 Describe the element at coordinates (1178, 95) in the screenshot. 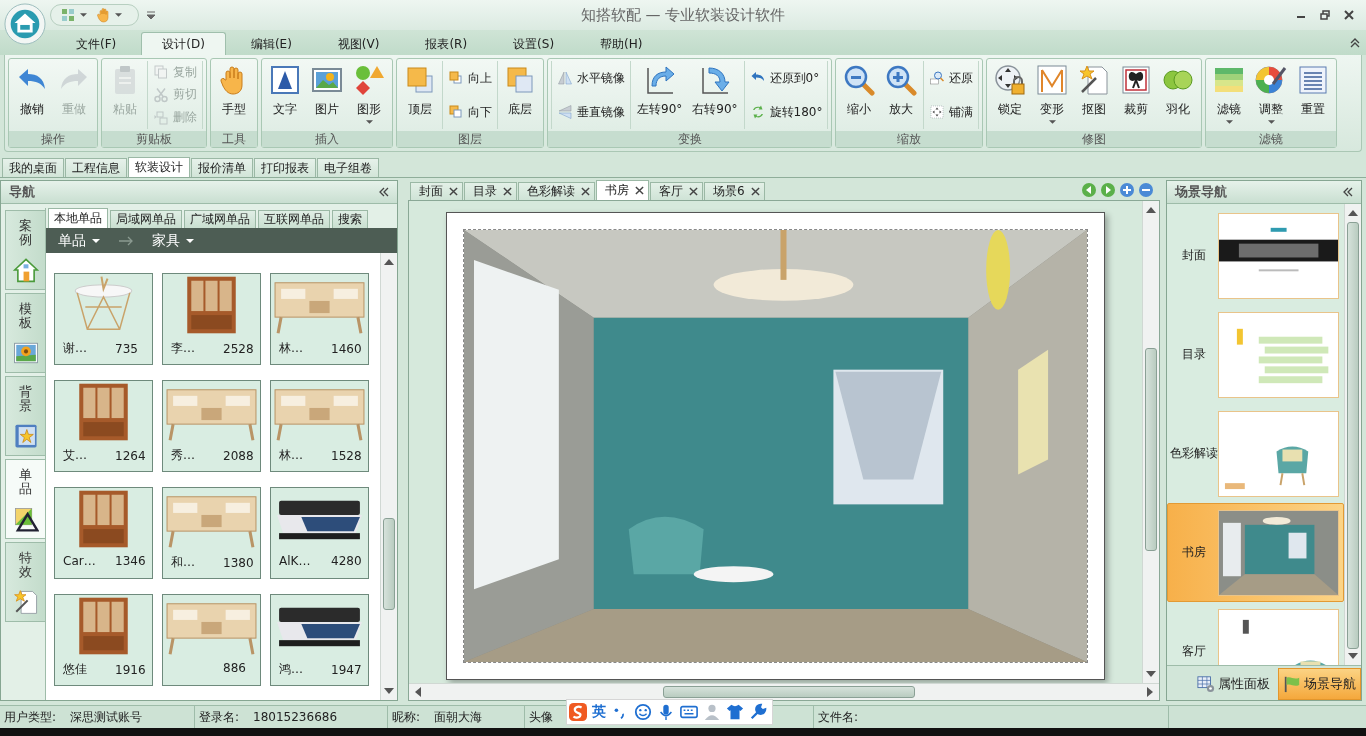

I see `toolbar-button: 羽化` at that location.